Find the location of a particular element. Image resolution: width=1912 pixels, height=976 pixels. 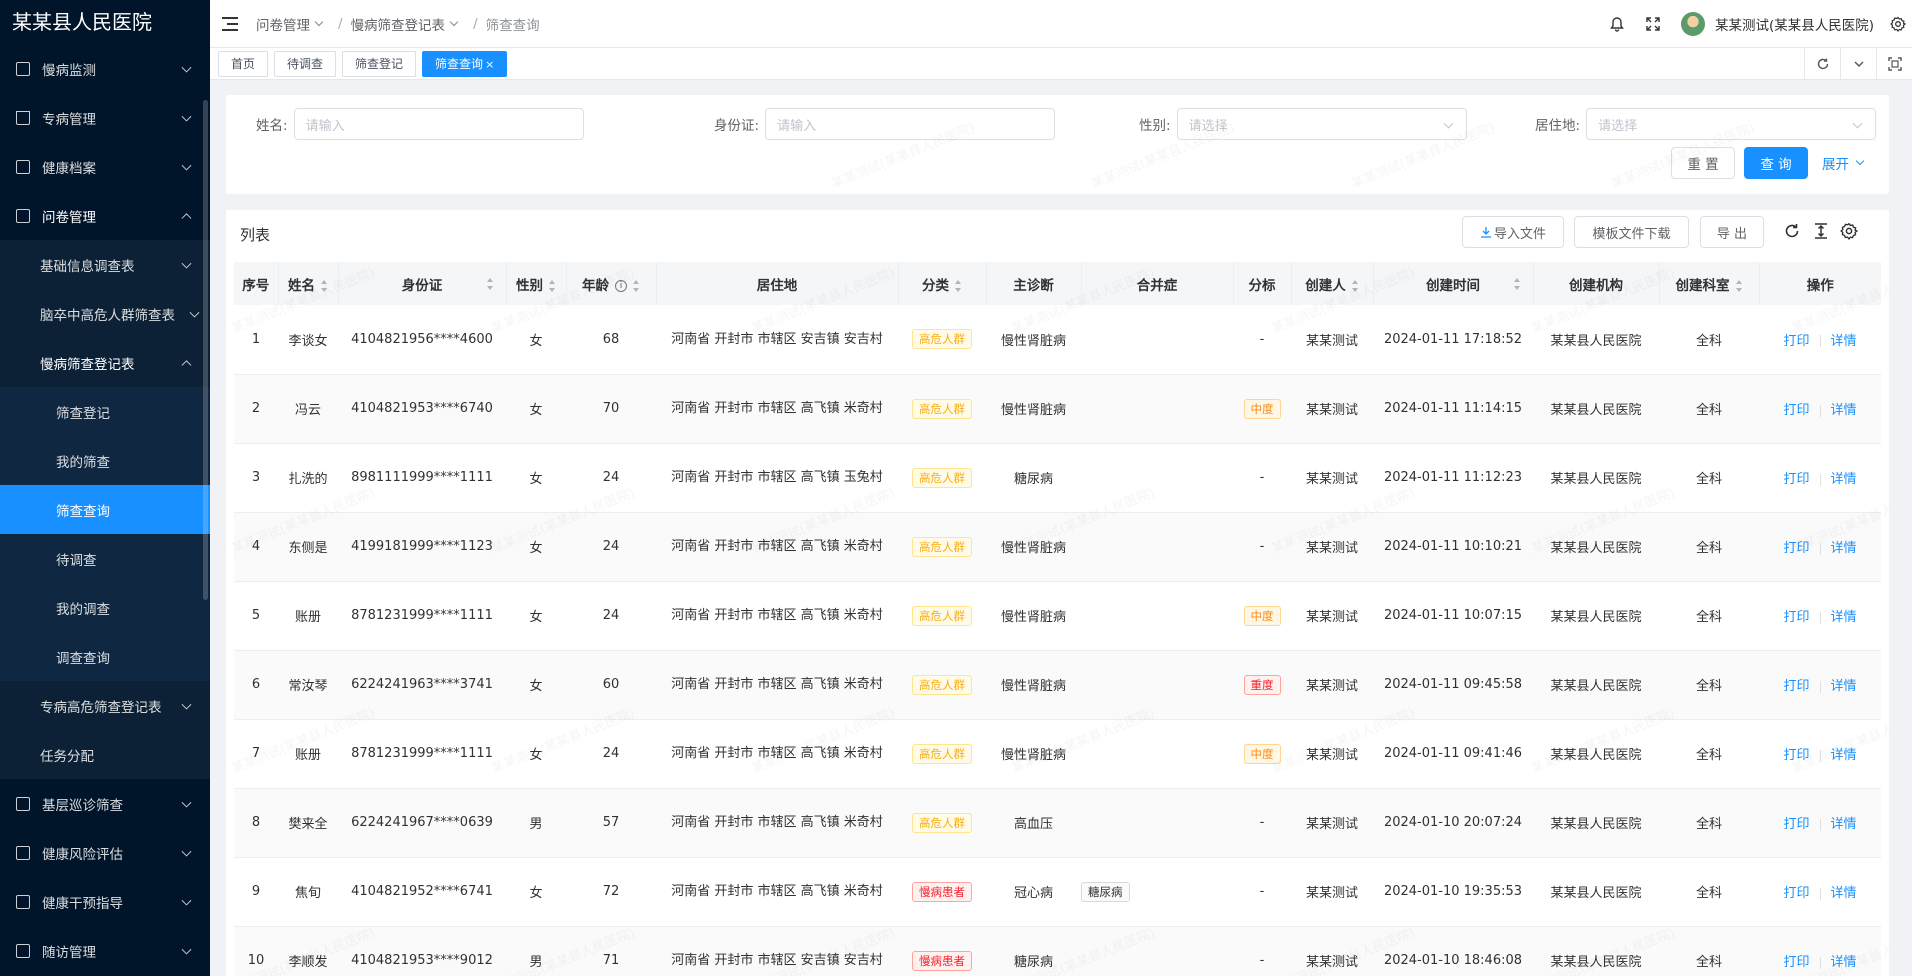

export-button: 导 出 is located at coordinates (1732, 232).